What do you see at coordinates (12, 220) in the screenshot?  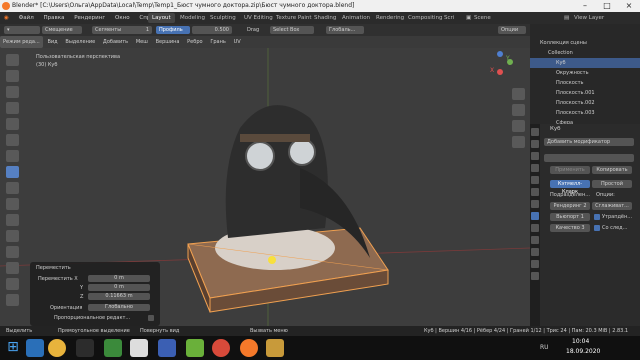 I see `loop-cut-tool-icon` at bounding box center [12, 220].